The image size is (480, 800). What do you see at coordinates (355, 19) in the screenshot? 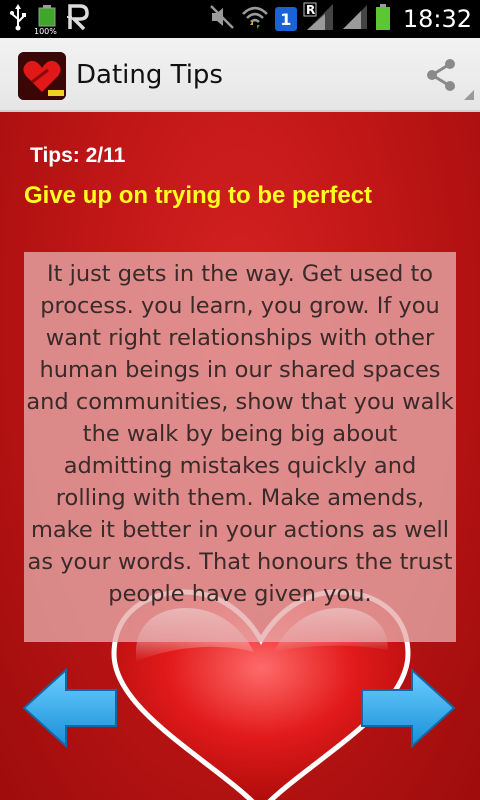
I see `signal-icon` at bounding box center [355, 19].